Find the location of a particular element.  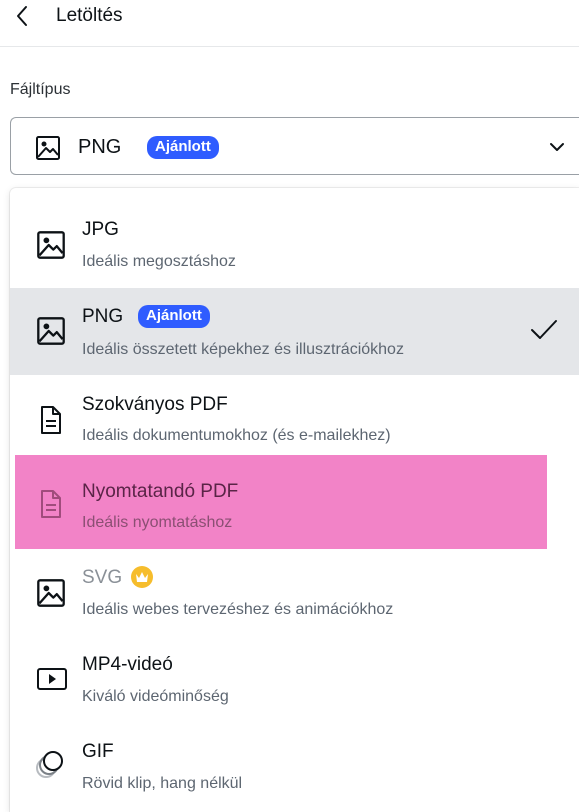

file-type-select: PNG Ajánlott is located at coordinates (294, 146).